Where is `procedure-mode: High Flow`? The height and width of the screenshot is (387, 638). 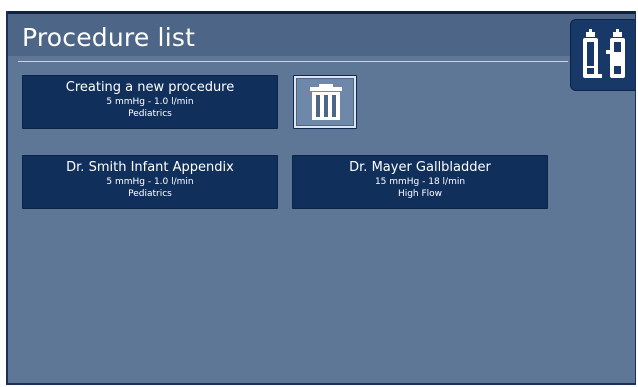 procedure-mode: High Flow is located at coordinates (420, 194).